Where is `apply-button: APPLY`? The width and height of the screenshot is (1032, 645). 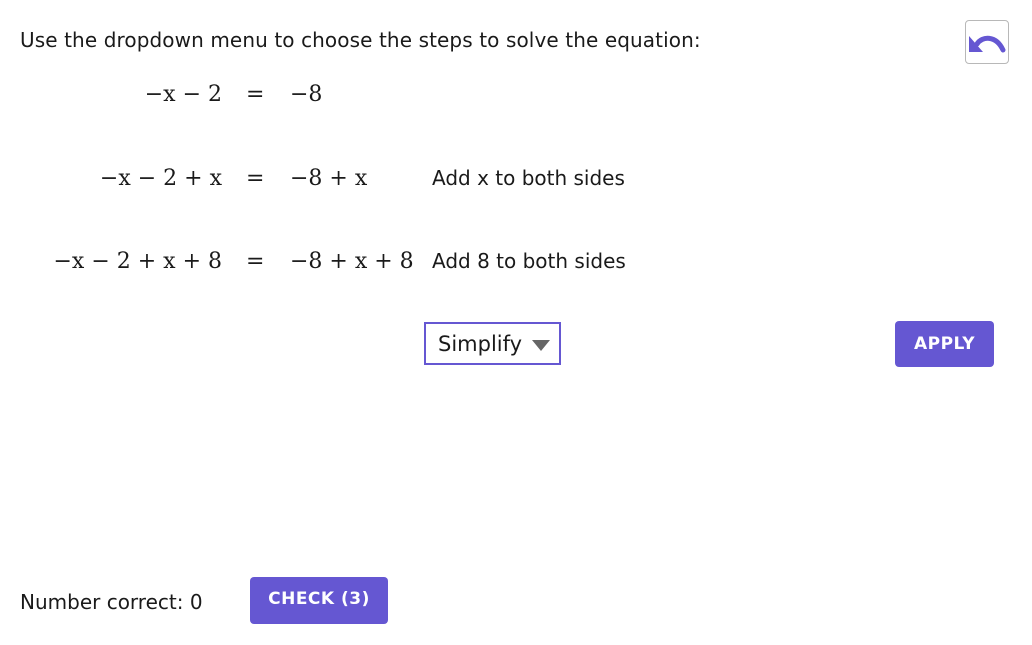
apply-button: APPLY is located at coordinates (944, 344).